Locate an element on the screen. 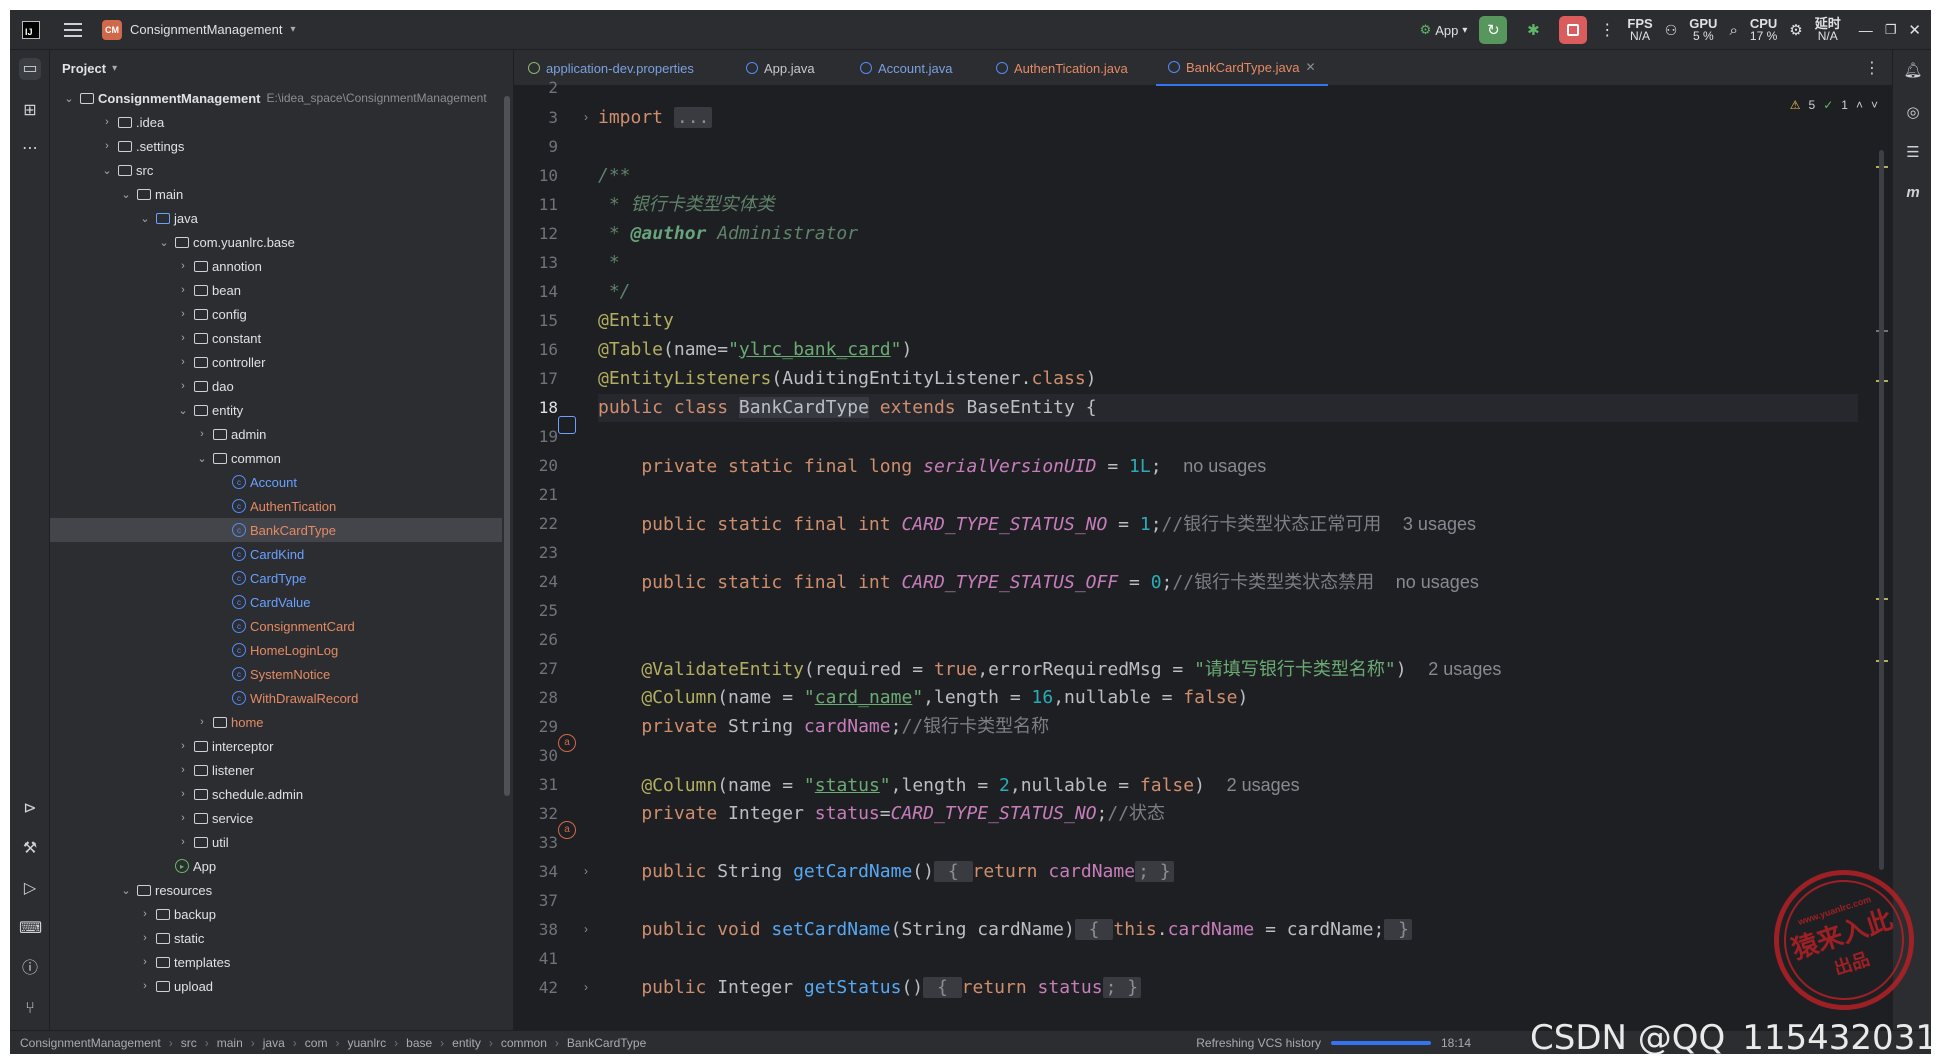 This screenshot has height=1061, width=1941. tree-item-home: › home is located at coordinates (276, 722).